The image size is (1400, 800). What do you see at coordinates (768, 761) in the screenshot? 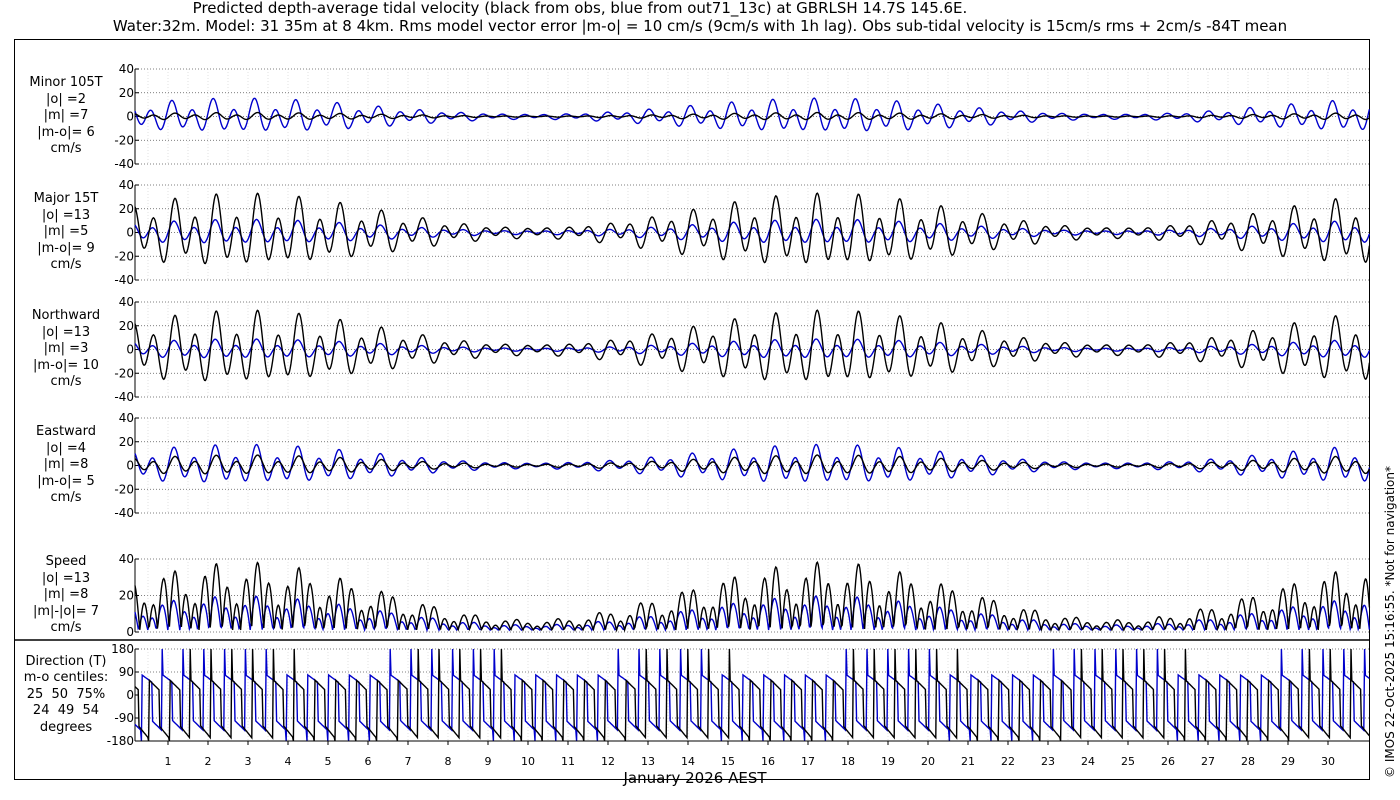
I see `x-tick-label: 16` at bounding box center [768, 761].